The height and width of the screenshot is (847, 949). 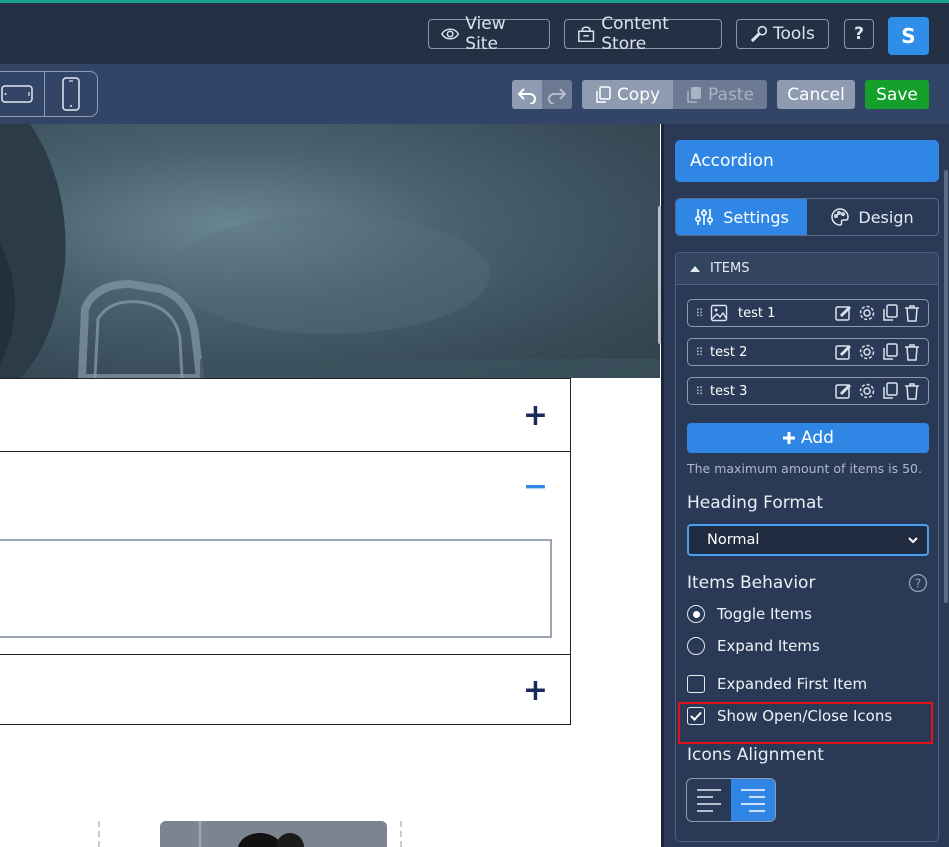 I want to click on panel-tabs: Settings Design, so click(x=807, y=217).